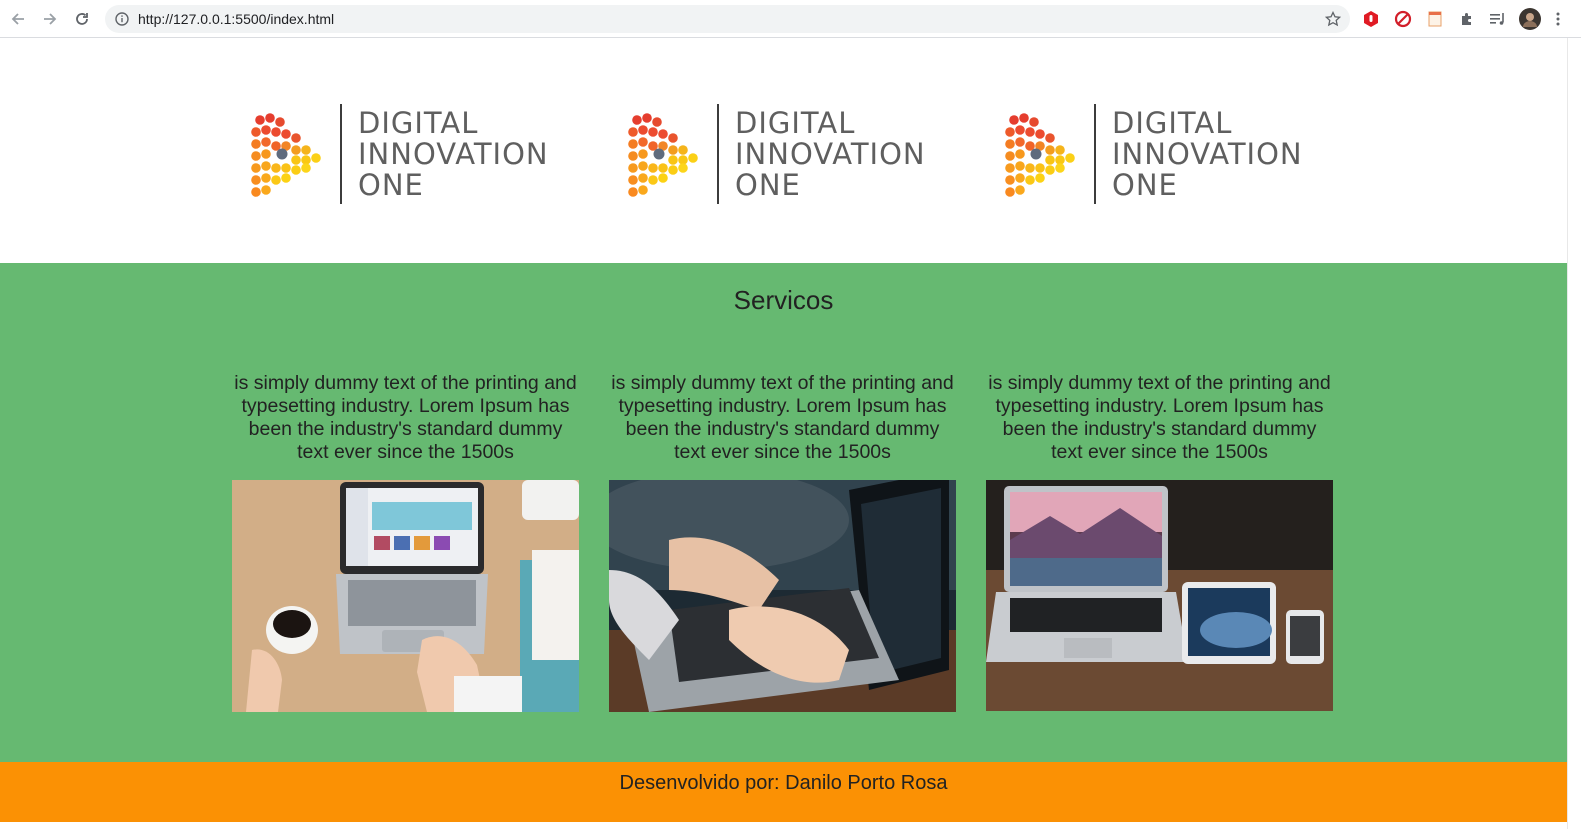  Describe the element at coordinates (1558, 19) in the screenshot. I see `more-menu-icon` at that location.